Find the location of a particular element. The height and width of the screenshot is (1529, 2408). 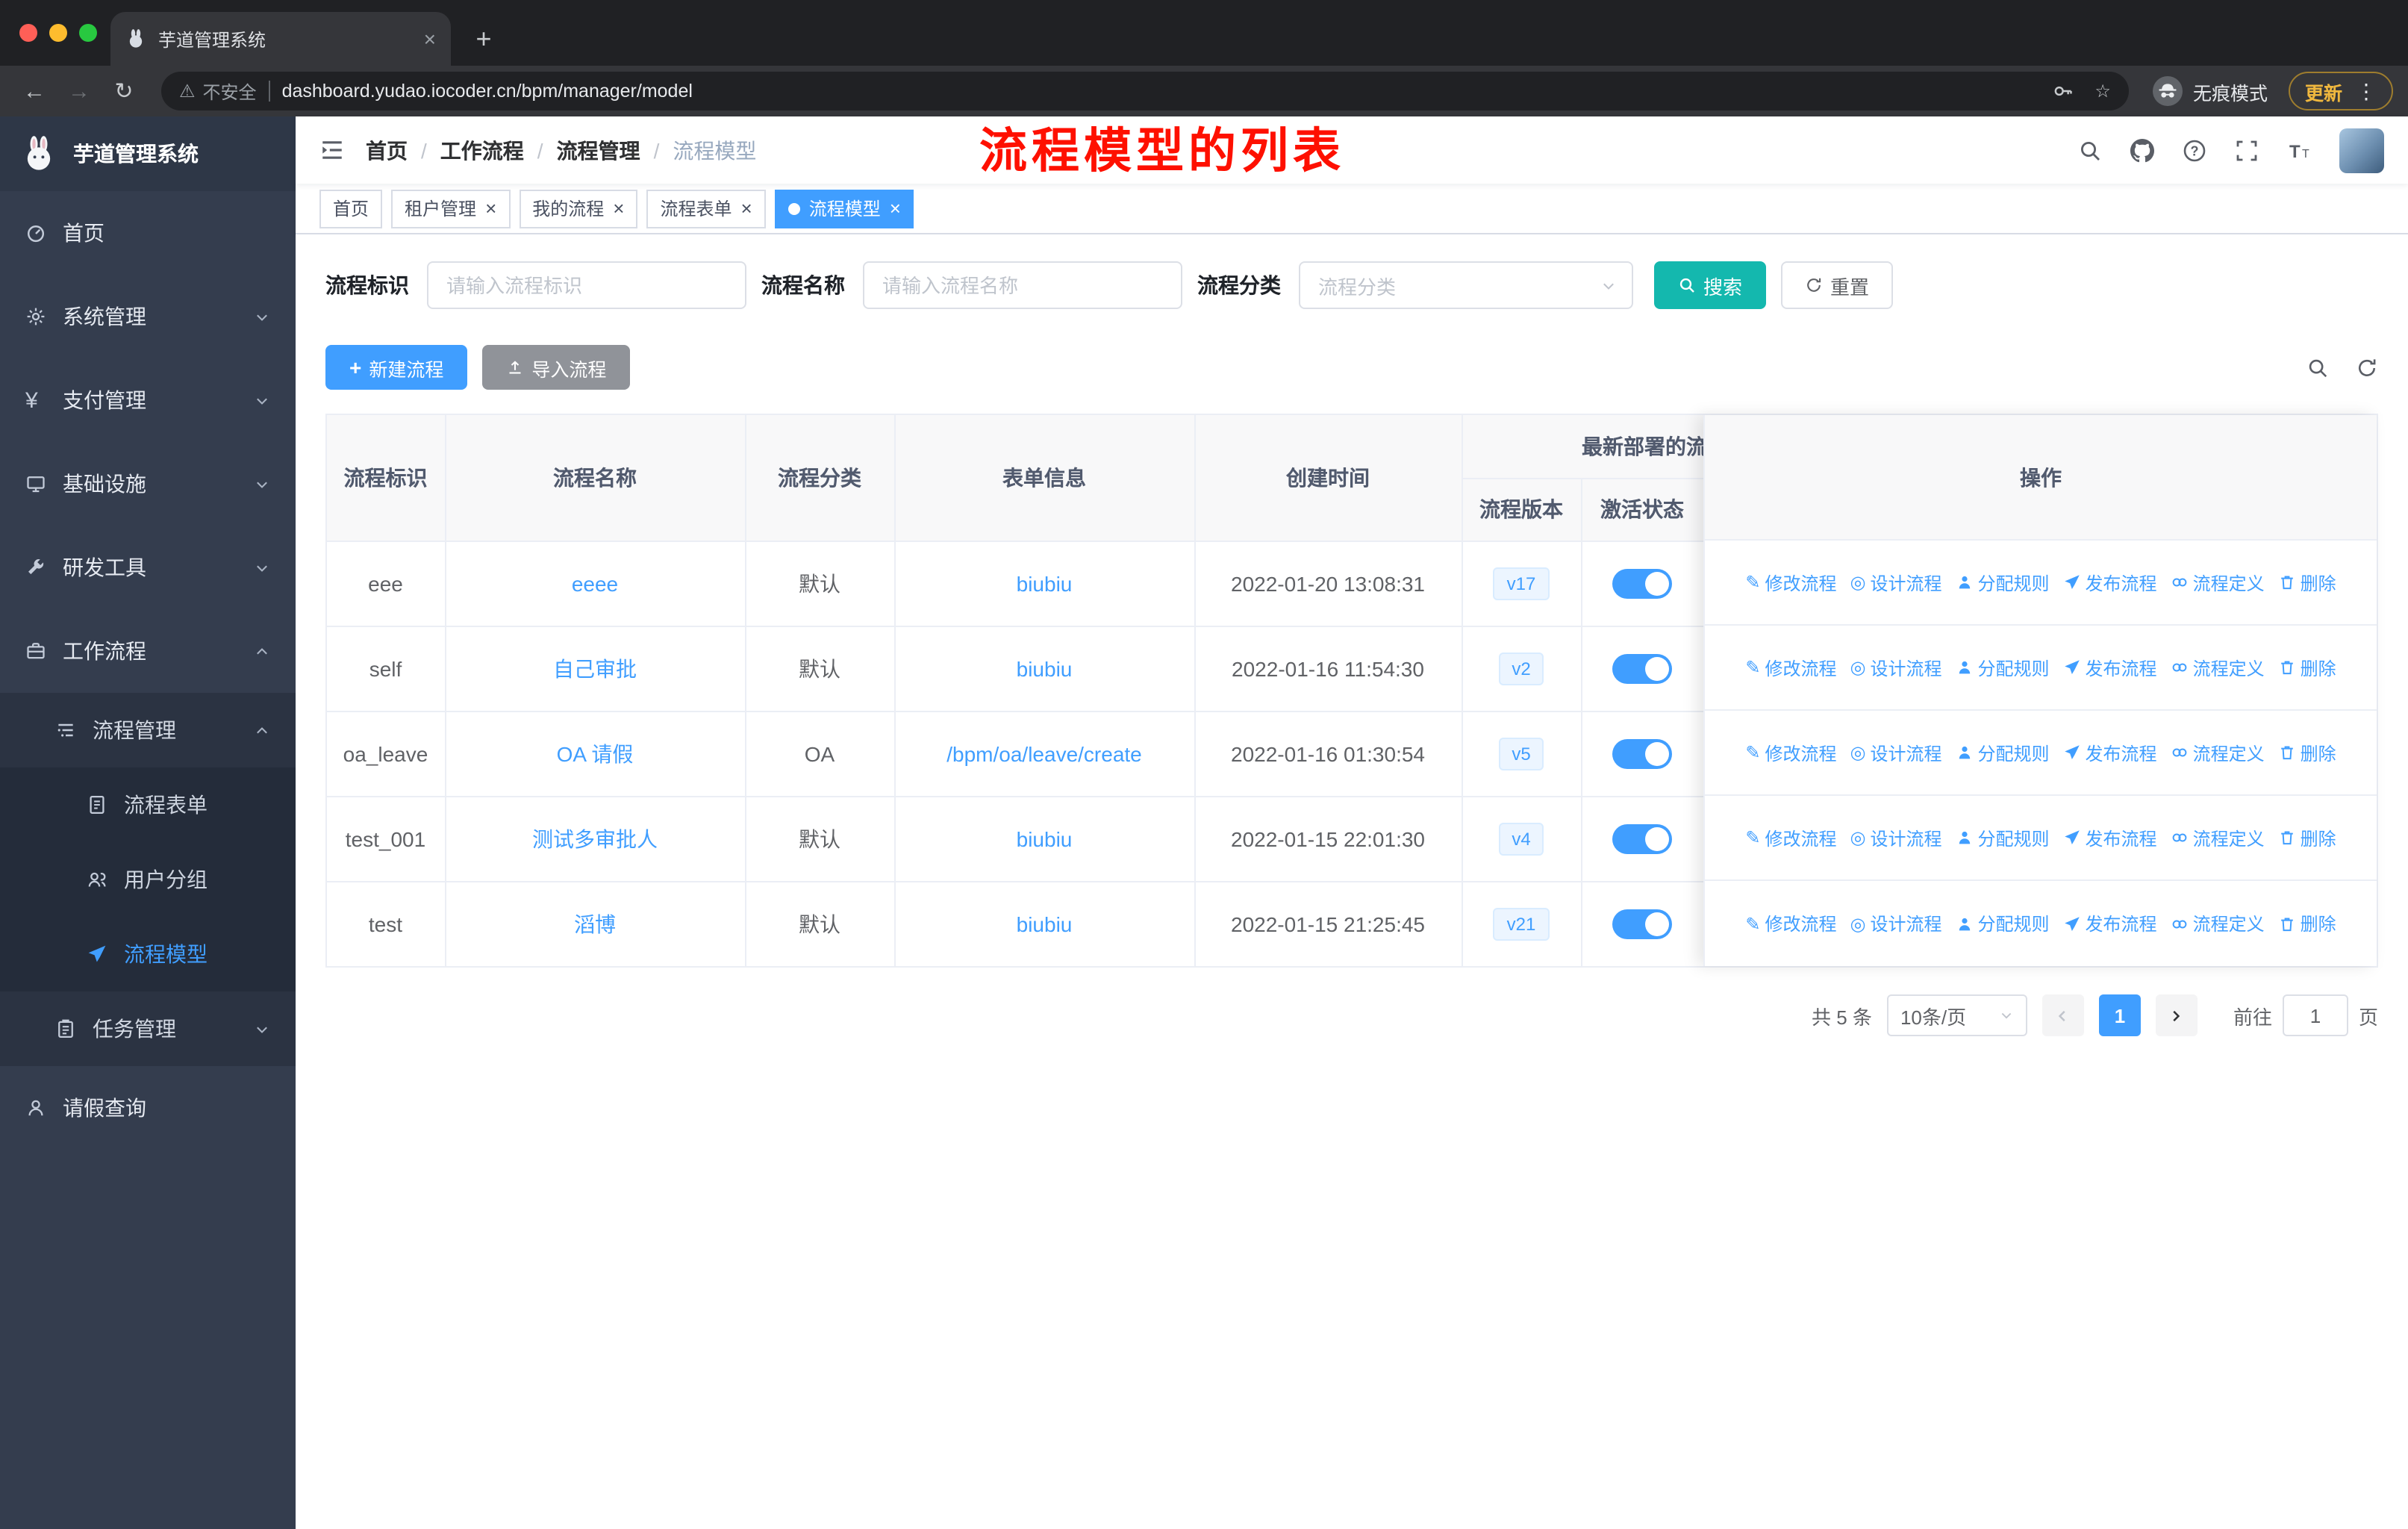

font-size-icon: TT is located at coordinates (2299, 150).